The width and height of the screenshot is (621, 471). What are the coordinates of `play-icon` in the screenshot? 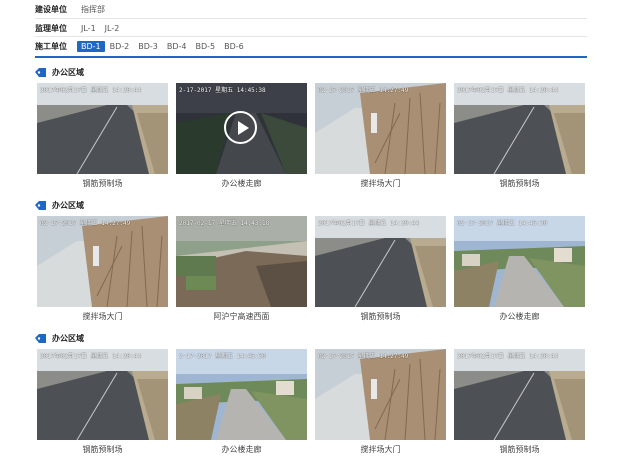 It's located at (240, 127).